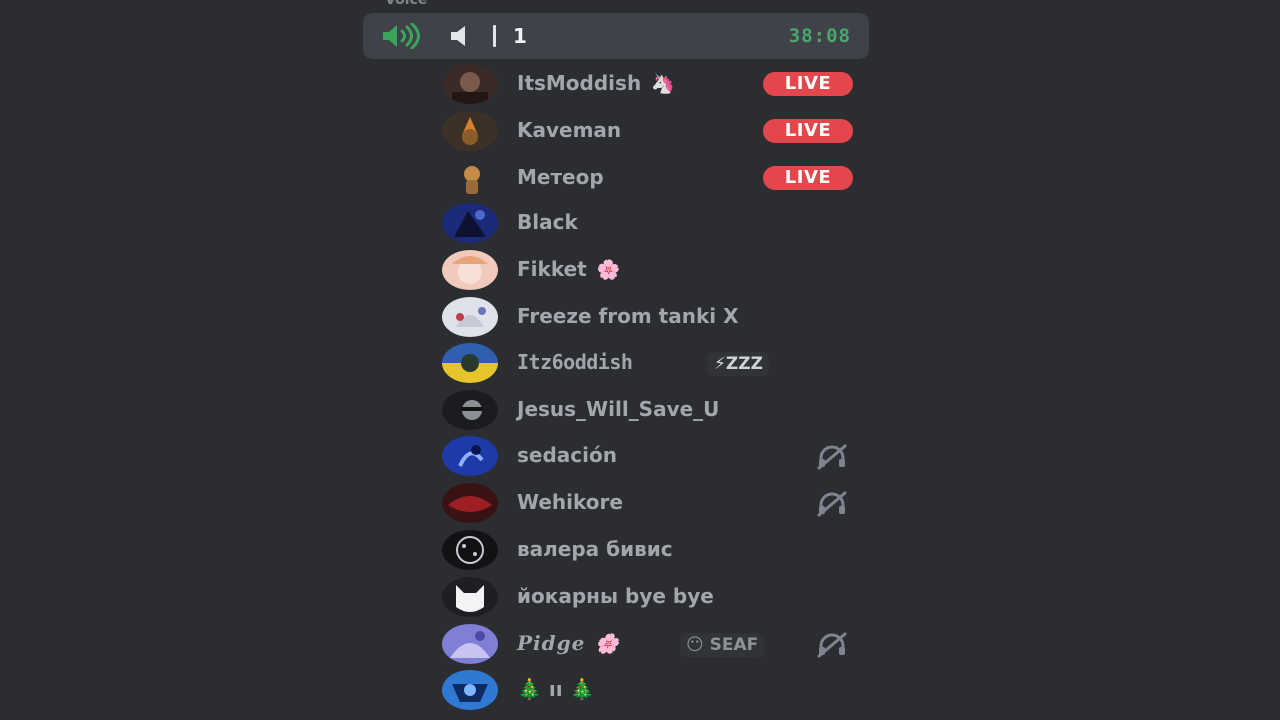  Describe the element at coordinates (556, 689) in the screenshot. I see `username: 🎄 ıı 🎄` at that location.